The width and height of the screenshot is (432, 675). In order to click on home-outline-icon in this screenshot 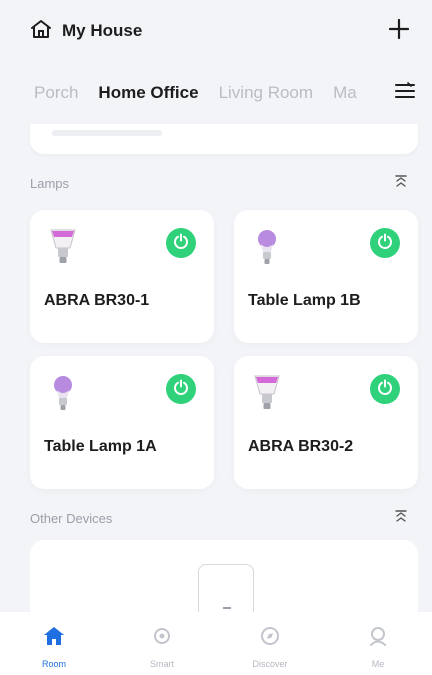, I will do `click(41, 31)`.